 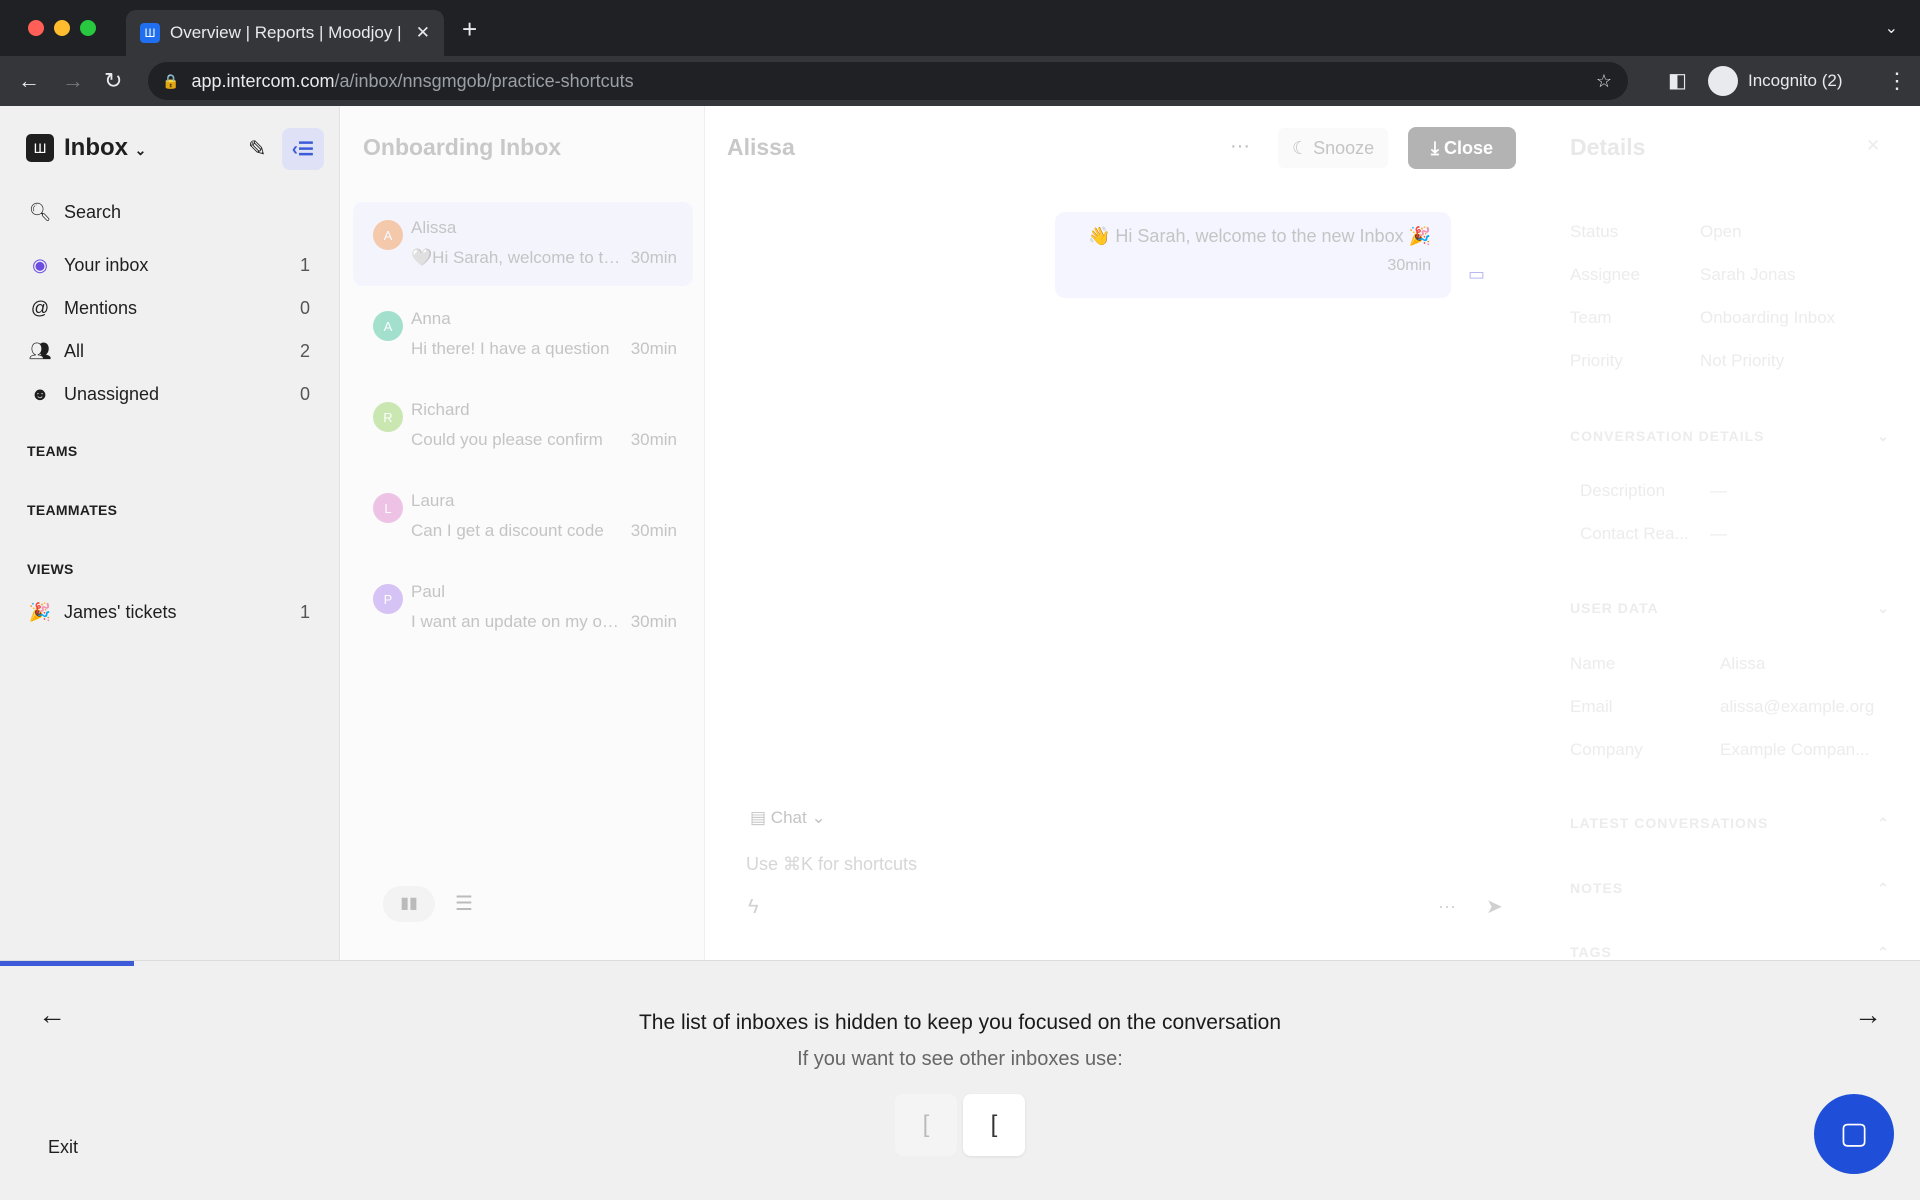 I want to click on detail-value: Sarah Jonas, so click(x=1748, y=274).